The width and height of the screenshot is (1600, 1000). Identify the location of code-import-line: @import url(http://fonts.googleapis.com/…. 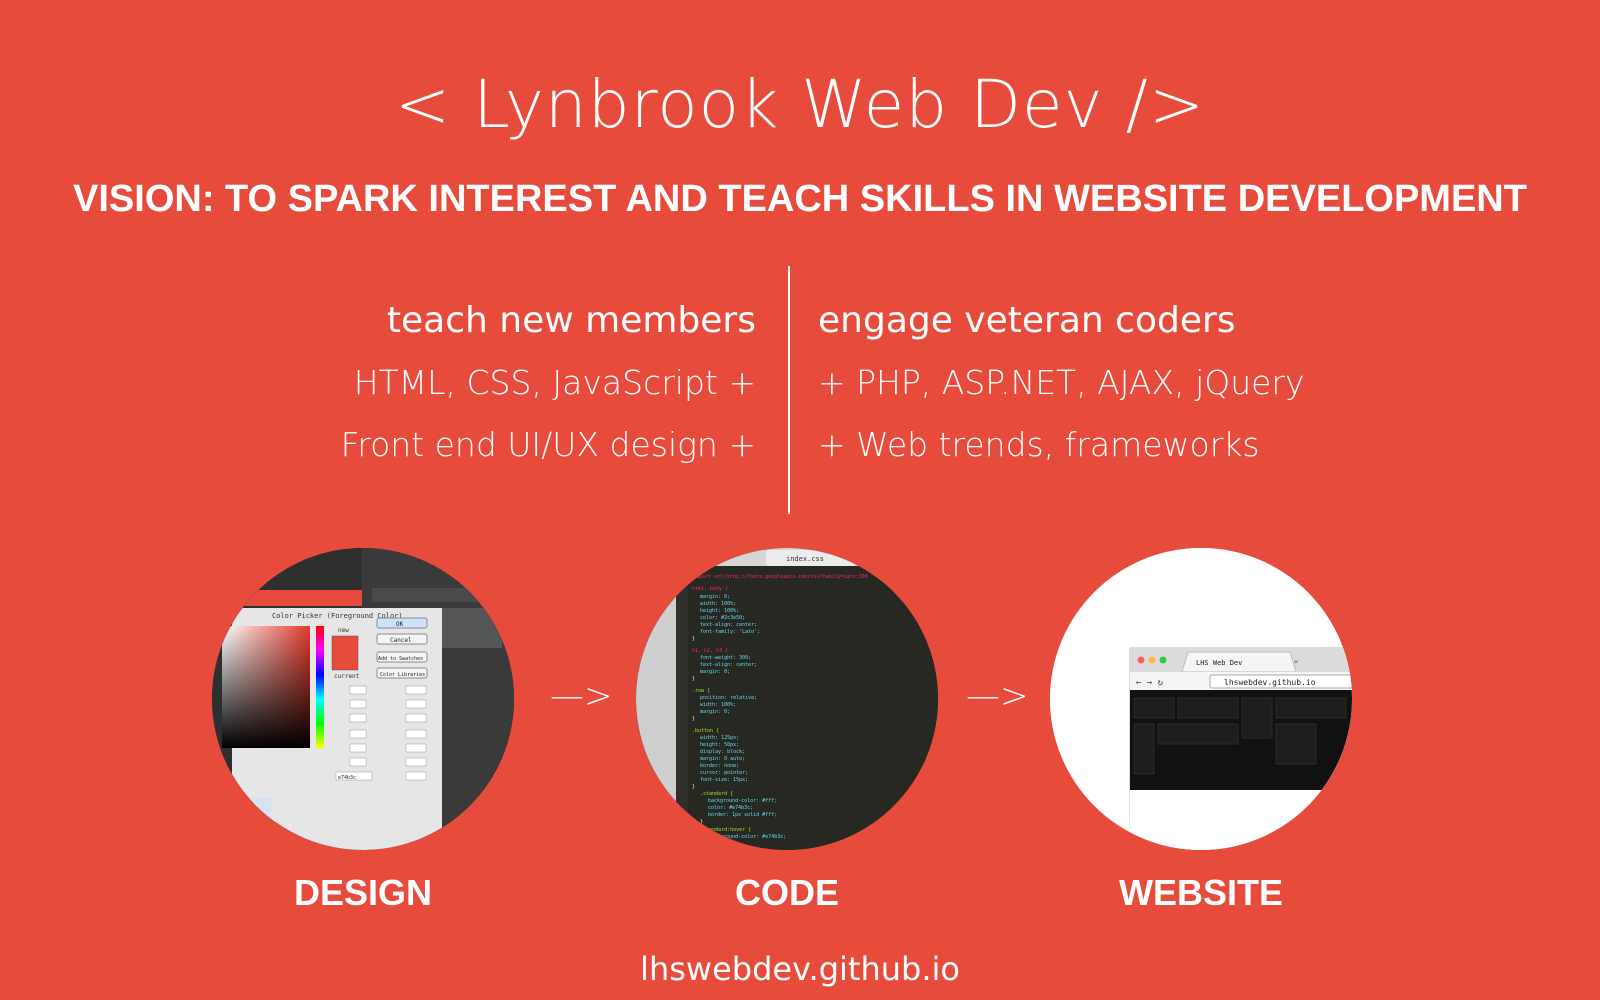
(779, 577).